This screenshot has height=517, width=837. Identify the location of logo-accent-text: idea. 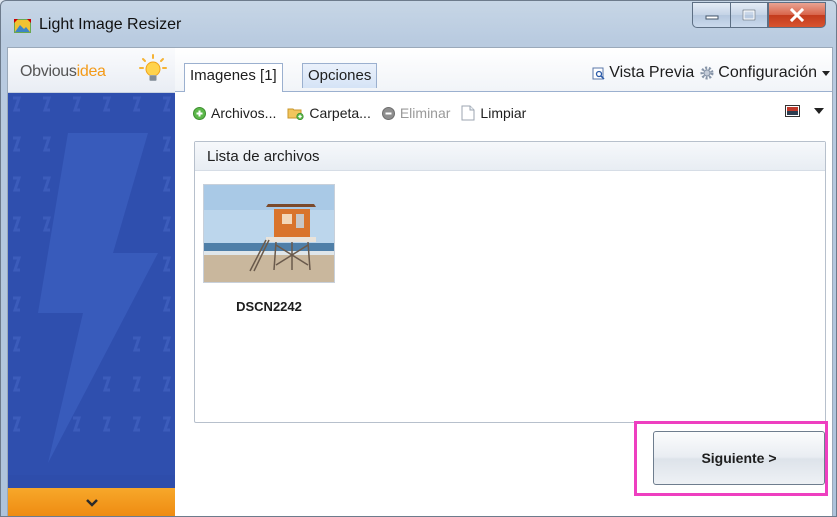
(91, 71).